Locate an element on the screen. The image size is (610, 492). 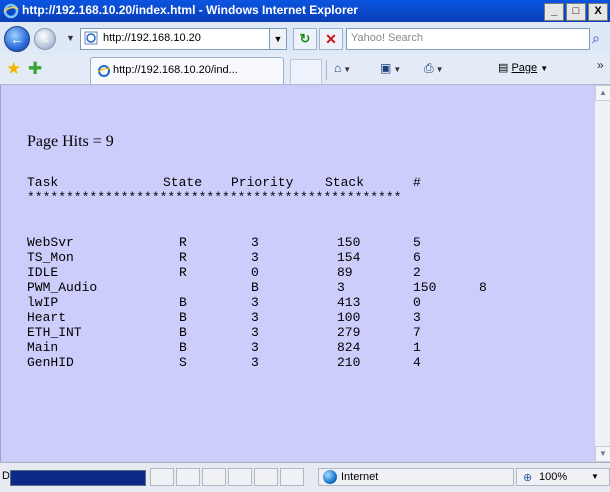
page-menu-icon: ▤ is located at coordinates (503, 68).